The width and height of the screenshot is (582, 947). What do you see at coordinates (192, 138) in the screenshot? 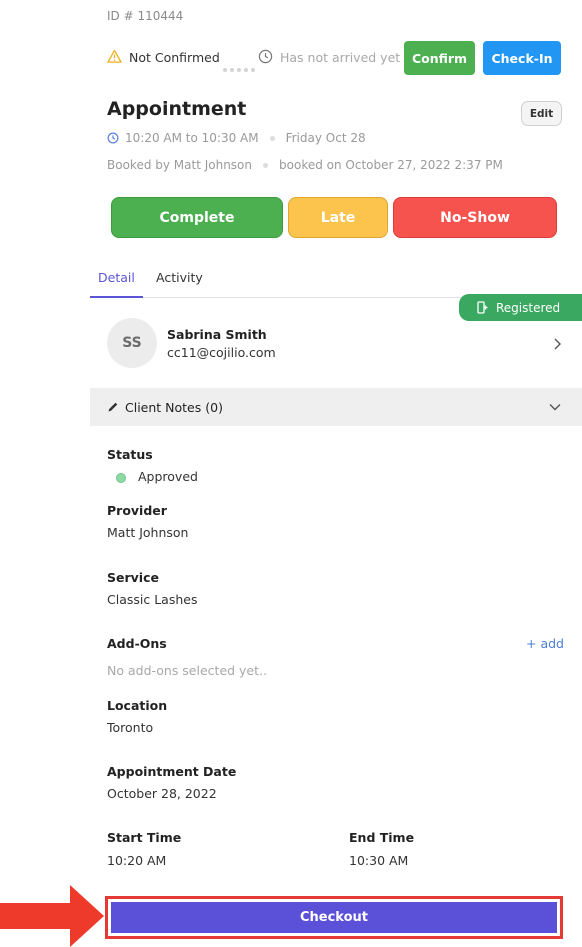
I see `time-range: 10:20 AM to 10:30 AM` at bounding box center [192, 138].